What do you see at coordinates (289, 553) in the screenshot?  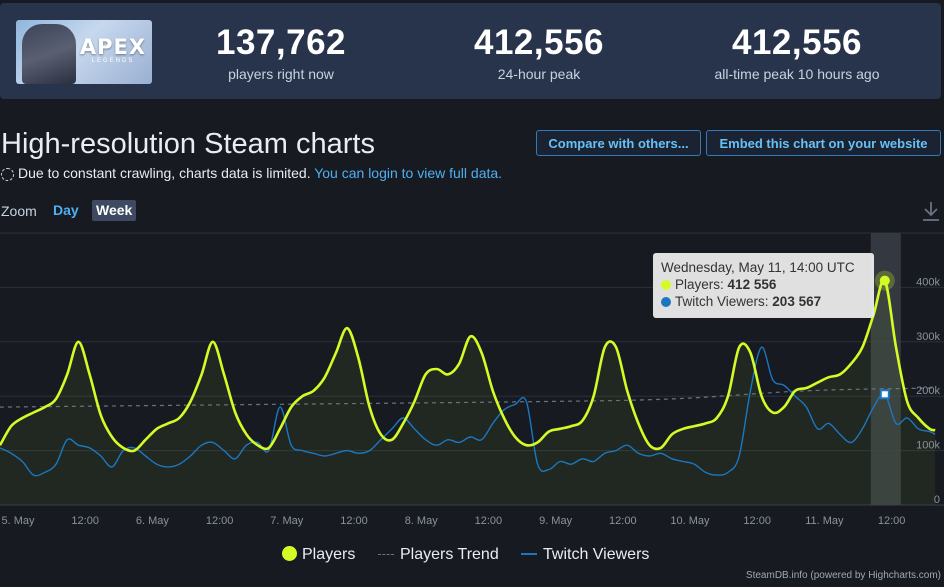 I see `players-marker-icon` at bounding box center [289, 553].